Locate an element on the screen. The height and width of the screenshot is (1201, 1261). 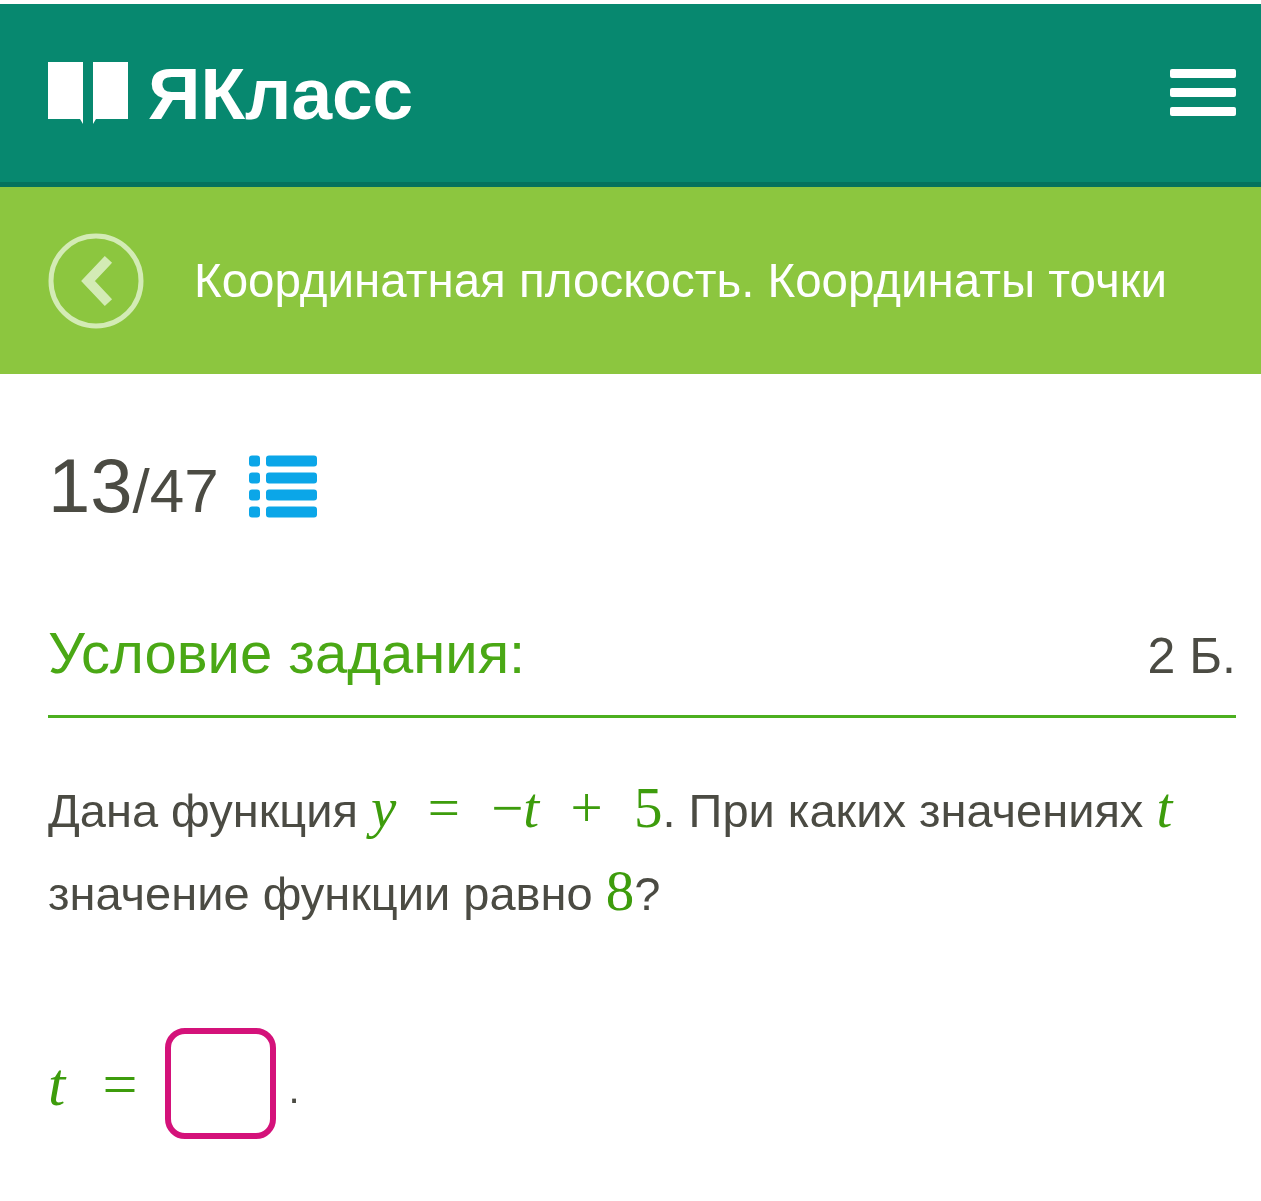
question-text: Дана функция y = −t + 5. При каких значениях t значение функции равно 8? is located at coordinates (611, 849).